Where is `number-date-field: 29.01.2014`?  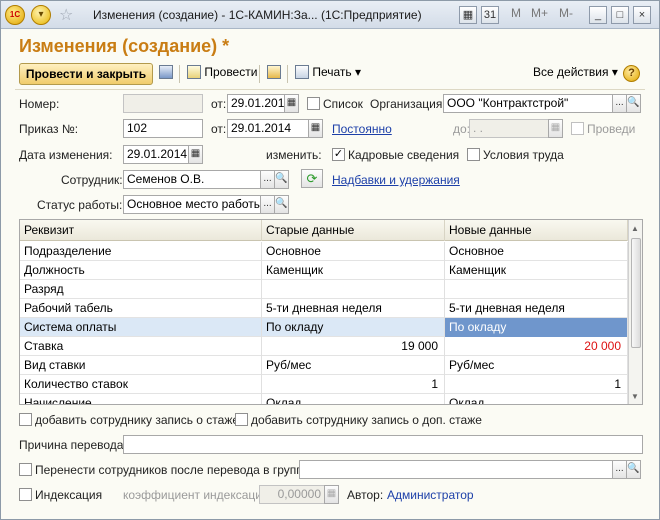 number-date-field: 29.01.2014 is located at coordinates (256, 103).